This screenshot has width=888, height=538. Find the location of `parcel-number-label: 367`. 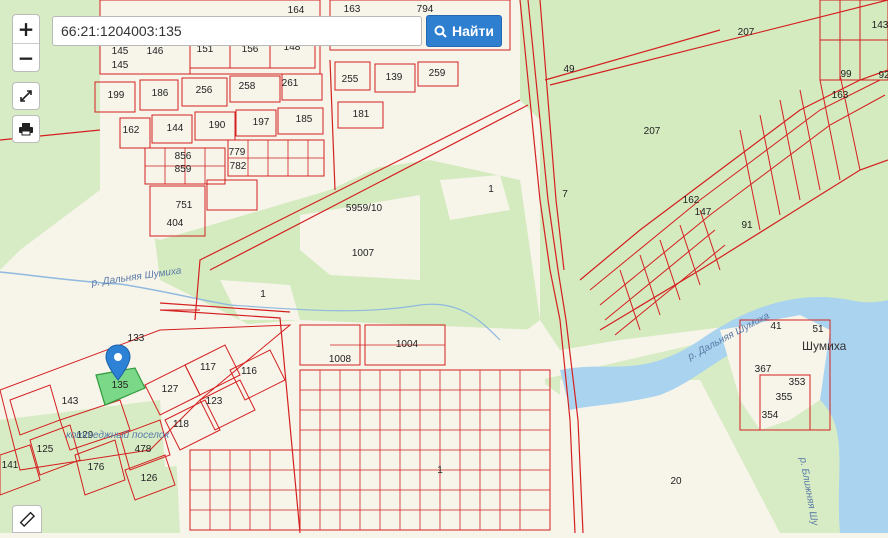

parcel-number-label: 367 is located at coordinates (763, 369).